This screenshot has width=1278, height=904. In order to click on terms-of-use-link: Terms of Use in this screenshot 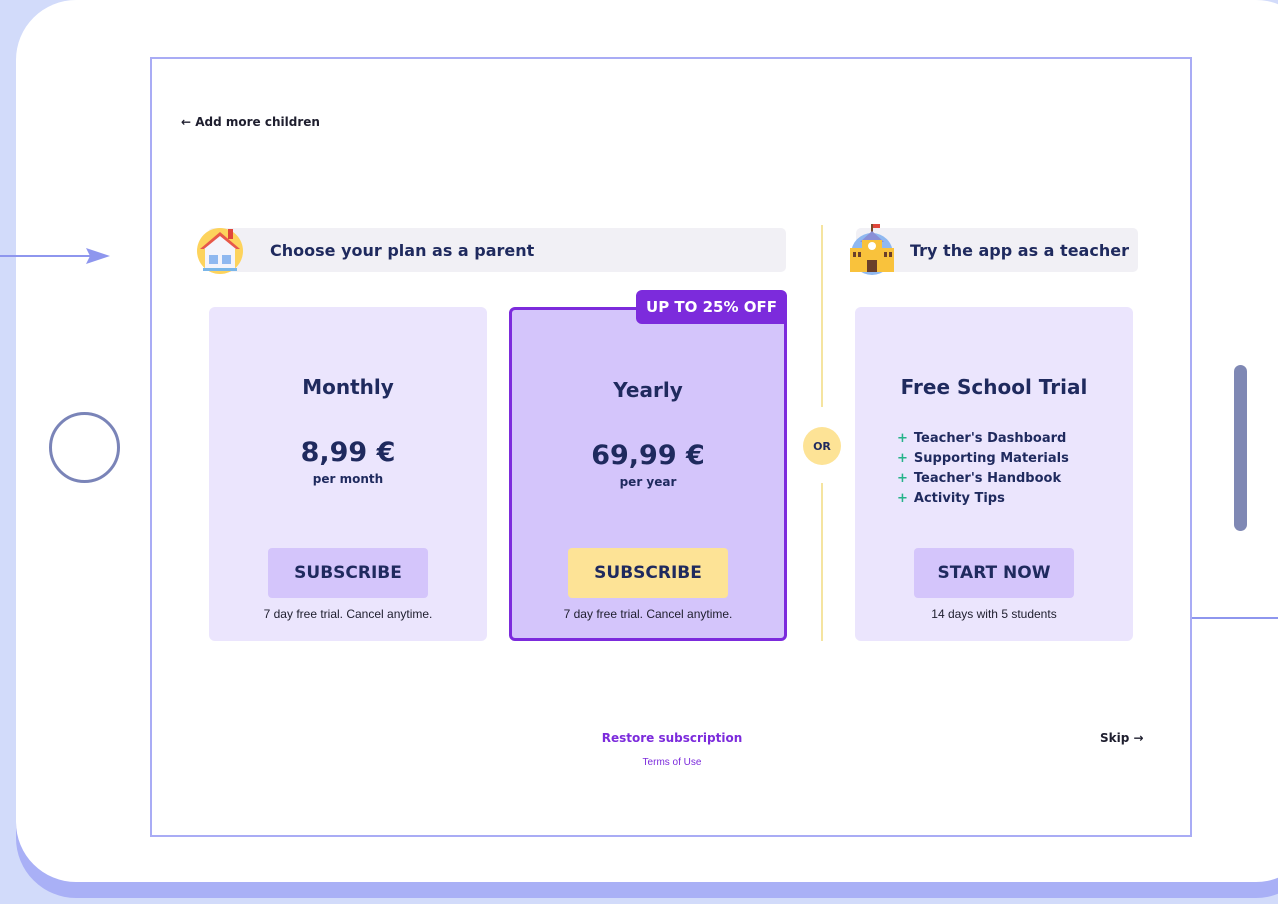, I will do `click(672, 762)`.